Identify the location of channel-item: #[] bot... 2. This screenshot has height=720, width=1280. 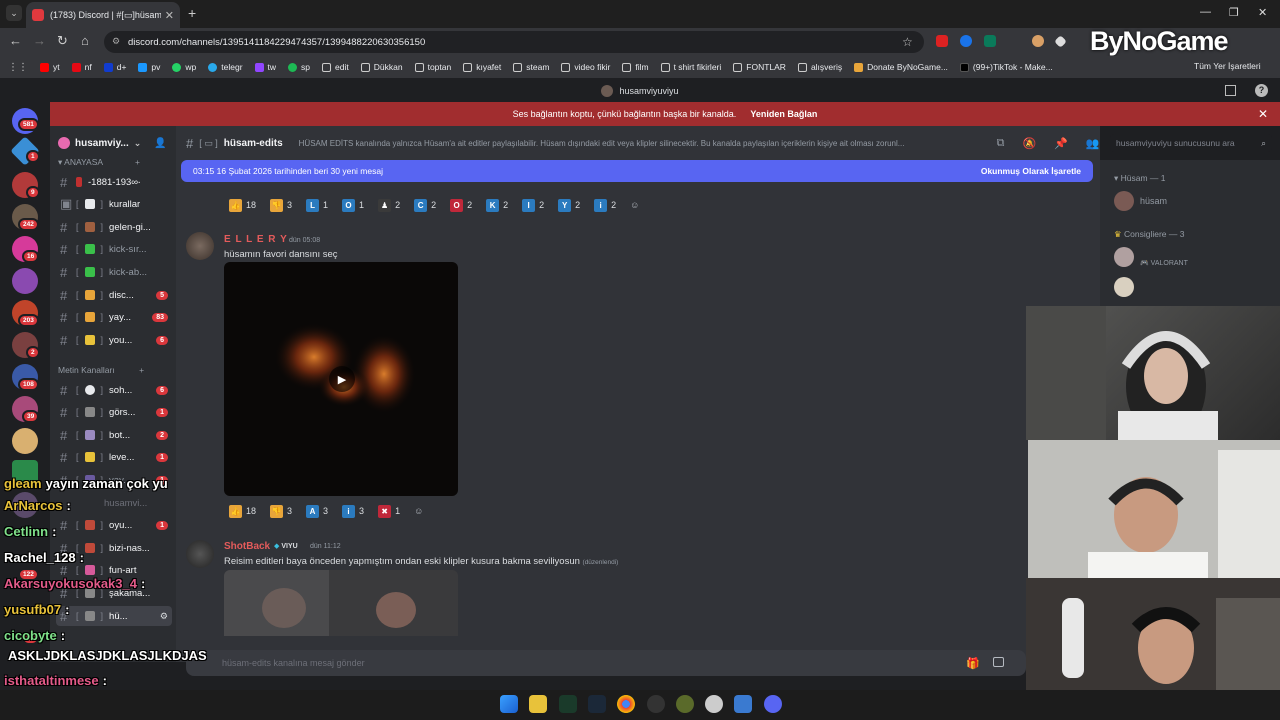
(114, 435).